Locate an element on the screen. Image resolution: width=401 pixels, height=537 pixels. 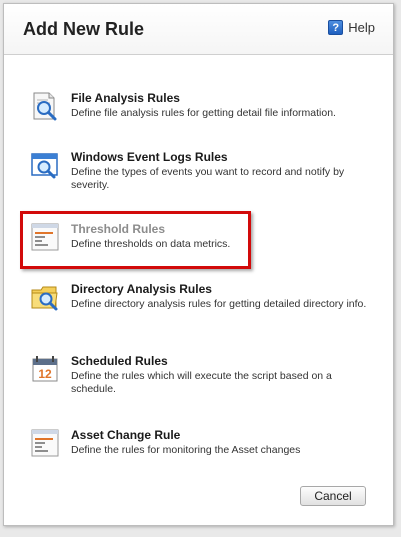
asset-change-chart-icon is located at coordinates (45, 443).